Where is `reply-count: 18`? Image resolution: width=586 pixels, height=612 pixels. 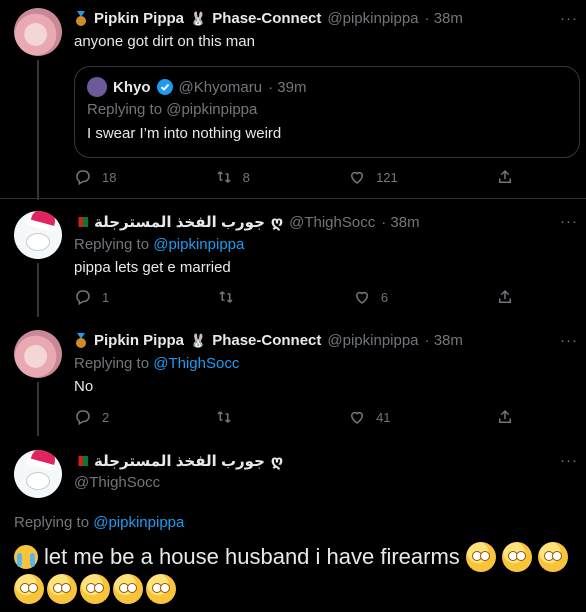
reply-count: 18 is located at coordinates (109, 177).